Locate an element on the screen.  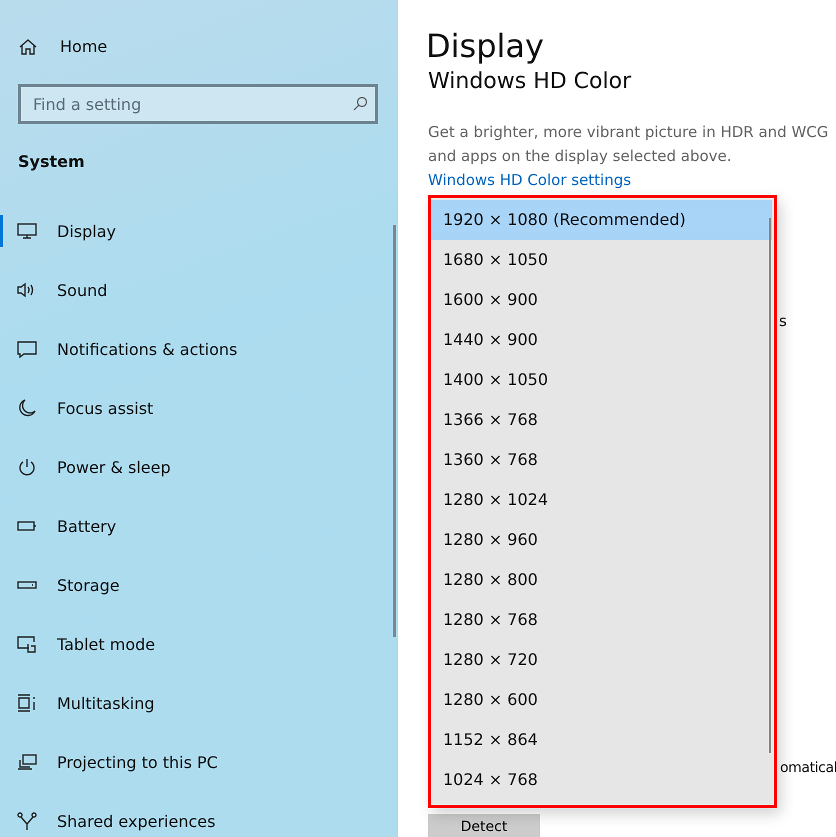
dropdown-option: 1680 × 1050 is located at coordinates (601, 260).